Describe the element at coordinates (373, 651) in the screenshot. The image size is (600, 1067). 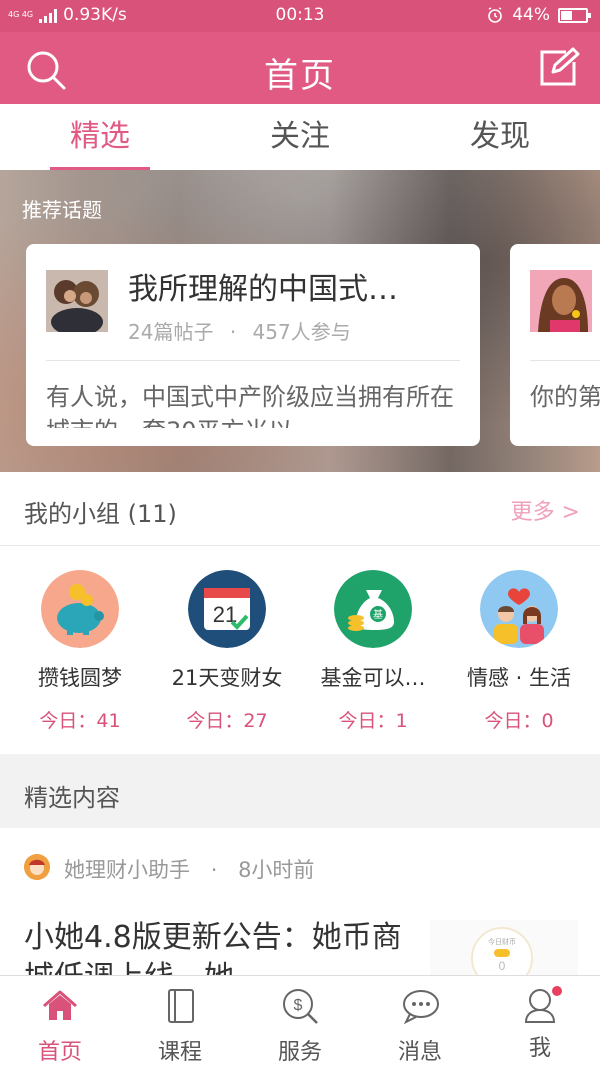
I see `group-item: 基 基金可以… 今日：1` at that location.